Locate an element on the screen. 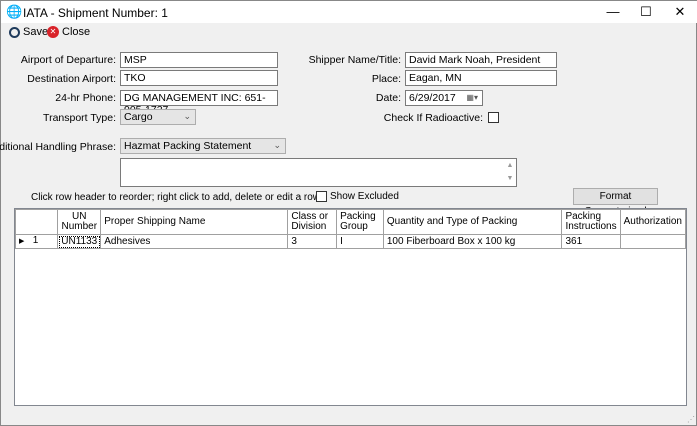 The height and width of the screenshot is (426, 697). cell-authorization is located at coordinates (653, 241).